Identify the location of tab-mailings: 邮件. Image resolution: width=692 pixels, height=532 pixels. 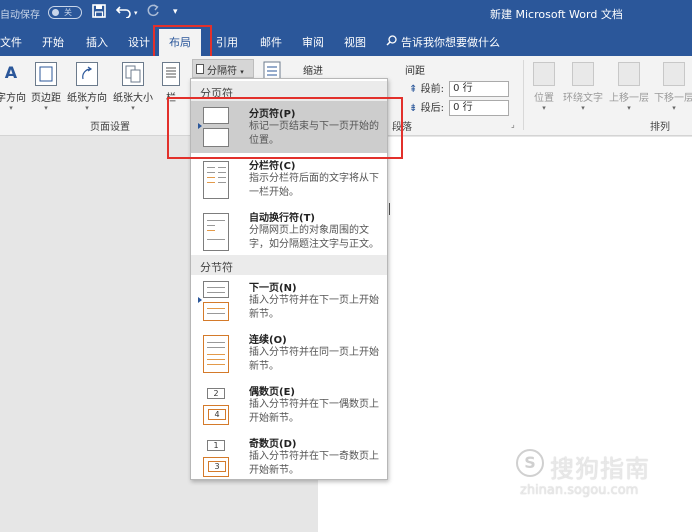
(271, 42).